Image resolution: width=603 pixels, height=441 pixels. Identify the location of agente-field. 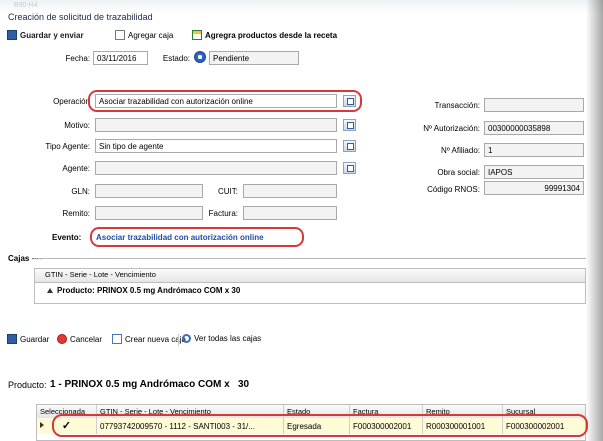
(216, 168).